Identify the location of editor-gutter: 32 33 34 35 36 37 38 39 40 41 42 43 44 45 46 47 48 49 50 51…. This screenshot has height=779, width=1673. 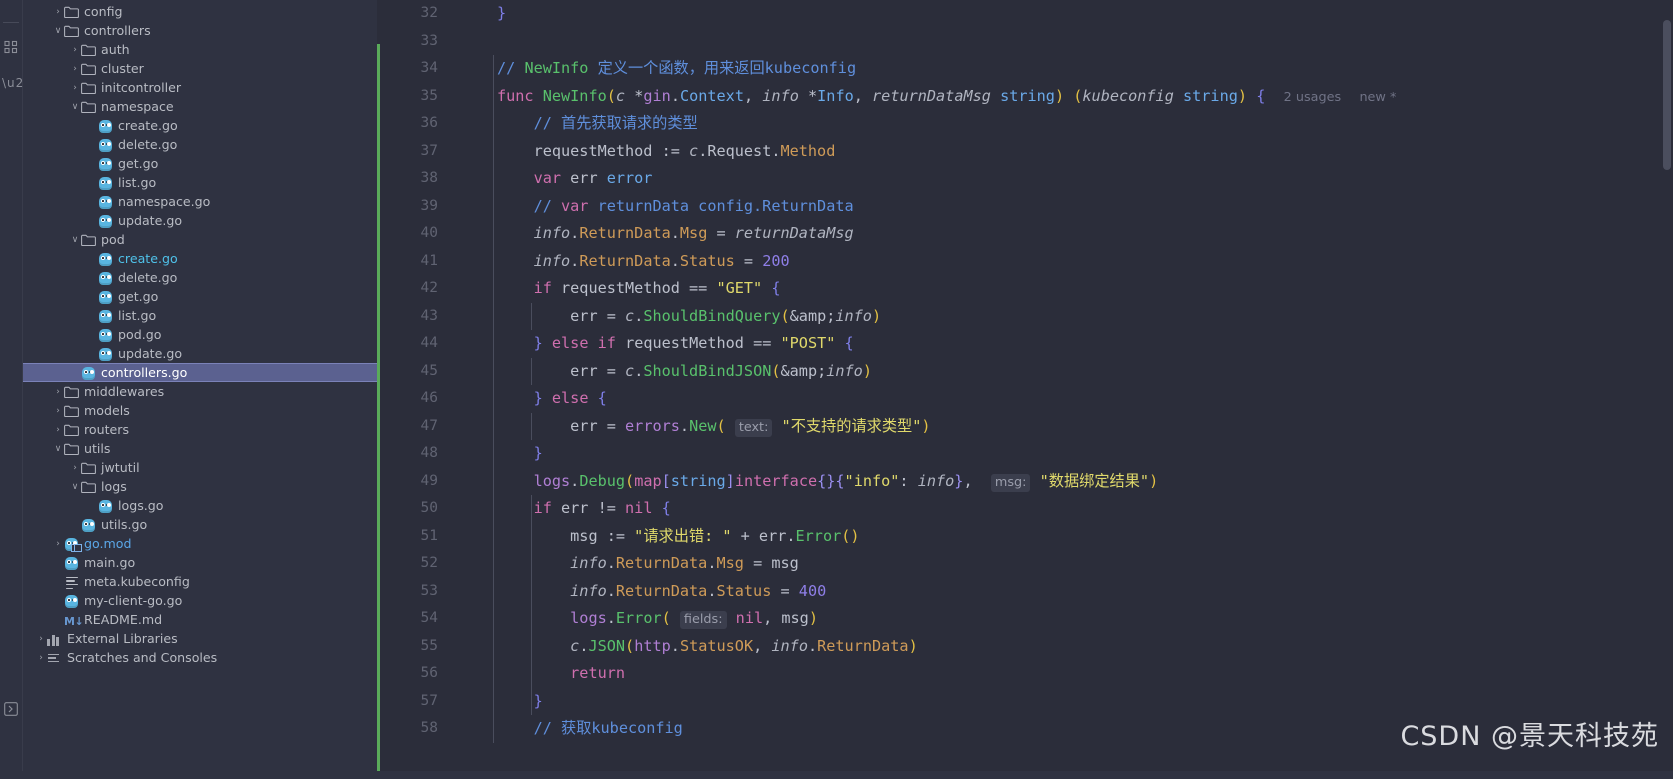
(416, 389).